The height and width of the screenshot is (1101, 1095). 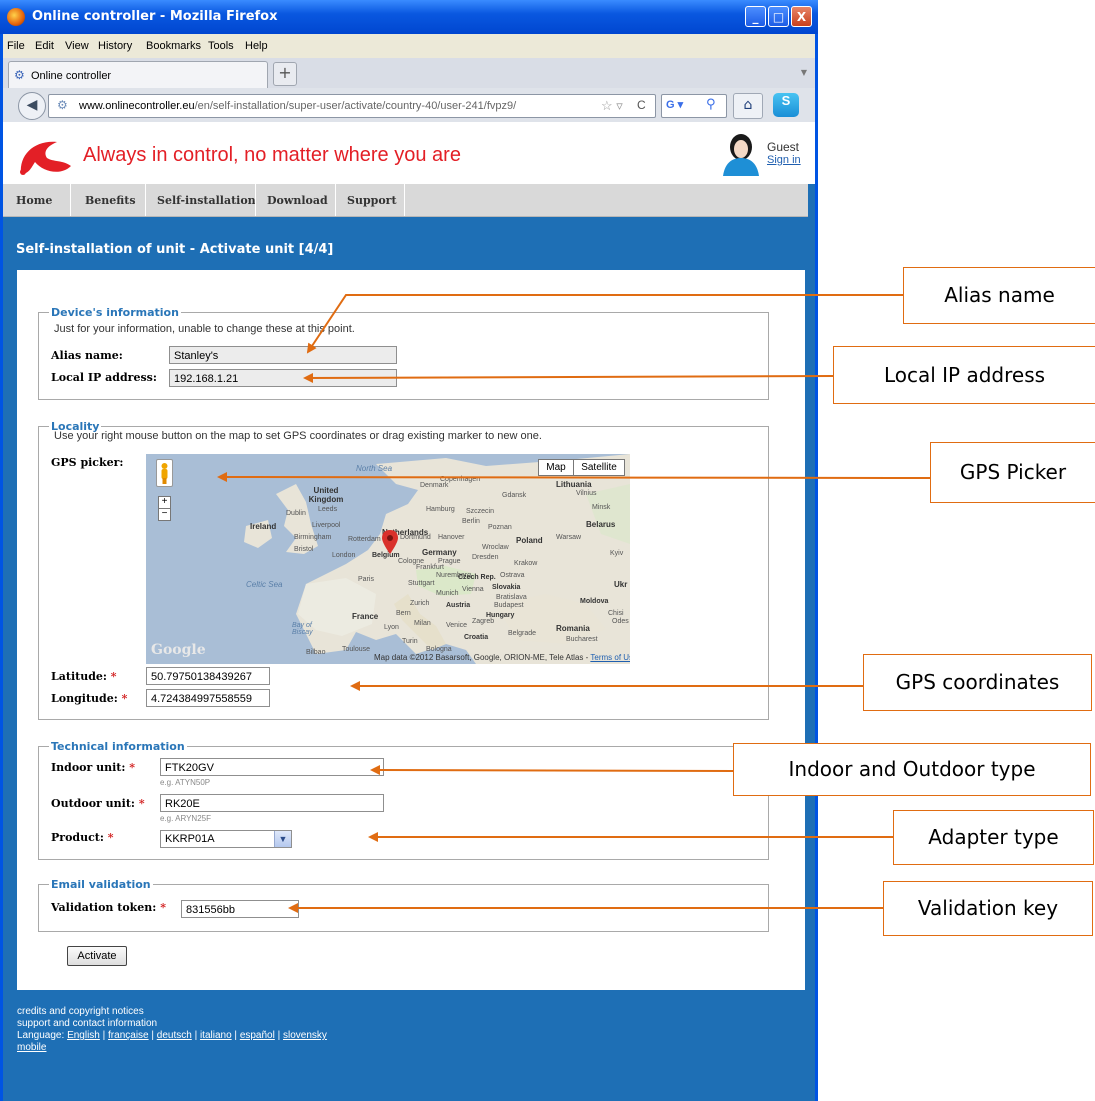 What do you see at coordinates (574, 477) in the screenshot?
I see `arrow-gps-picker` at bounding box center [574, 477].